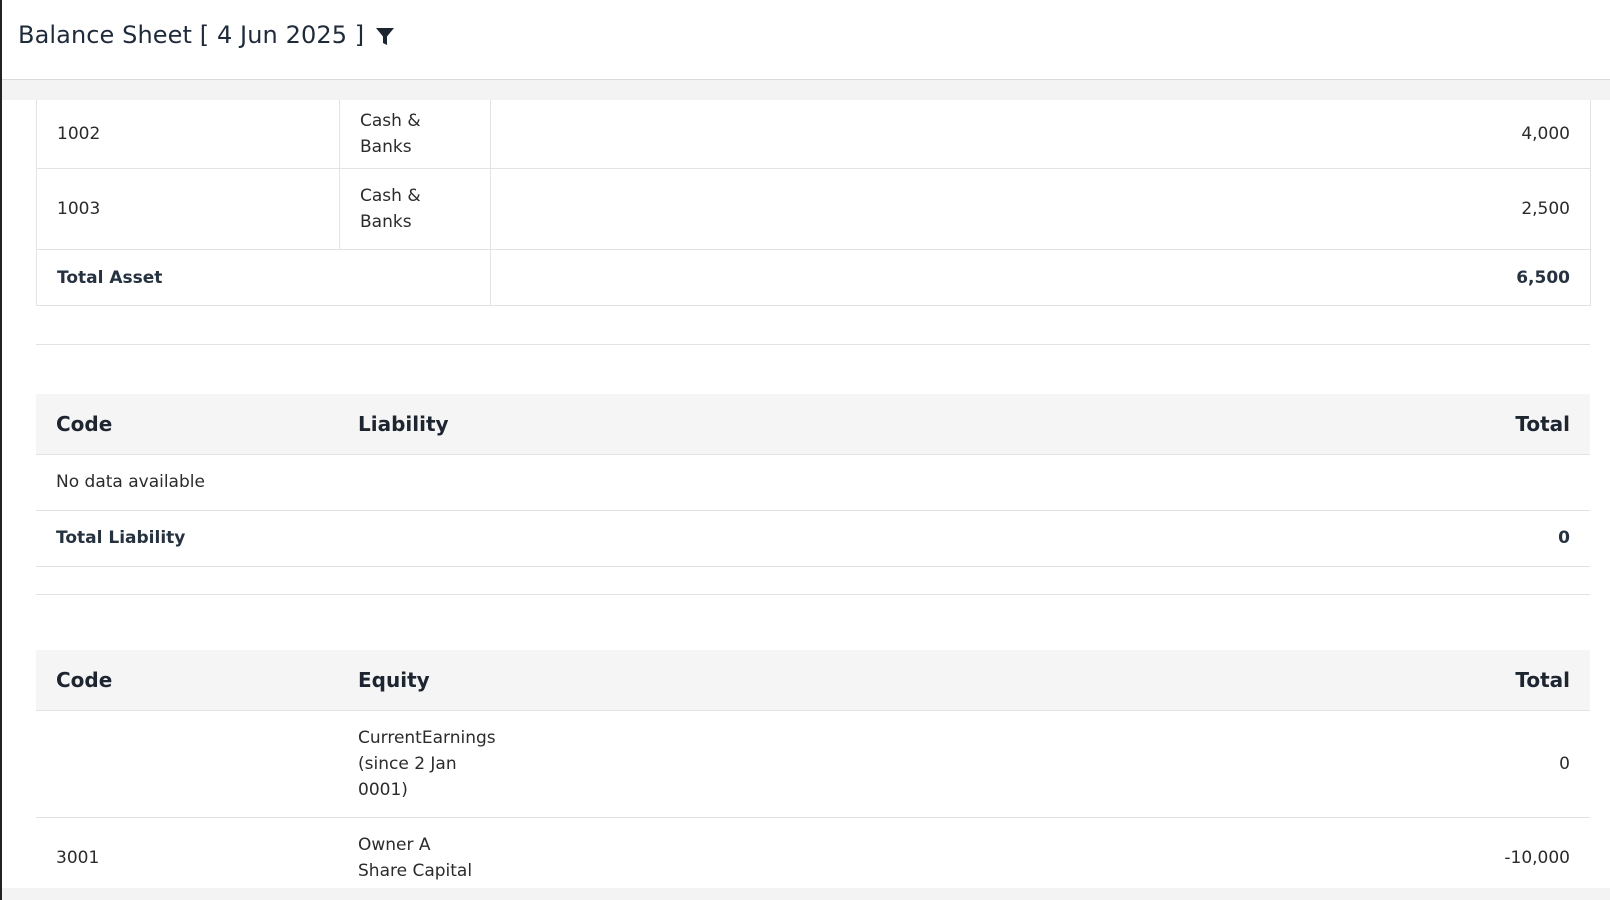 The width and height of the screenshot is (1610, 900). What do you see at coordinates (188, 209) in the screenshot?
I see `account-code: 1003` at bounding box center [188, 209].